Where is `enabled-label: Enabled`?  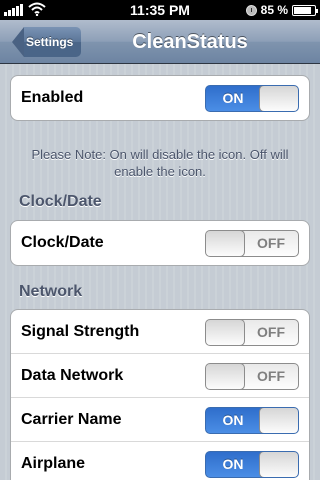 enabled-label: Enabled is located at coordinates (52, 97).